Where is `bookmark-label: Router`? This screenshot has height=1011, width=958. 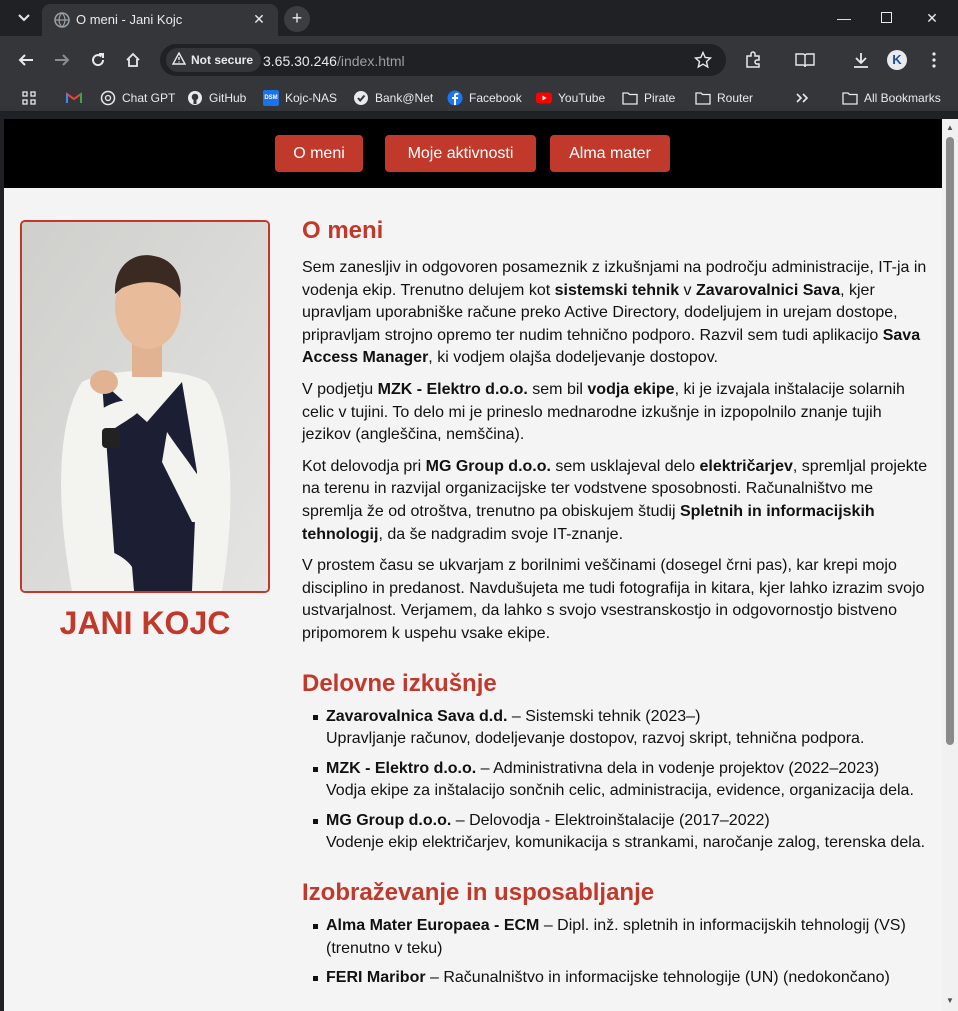 bookmark-label: Router is located at coordinates (735, 98).